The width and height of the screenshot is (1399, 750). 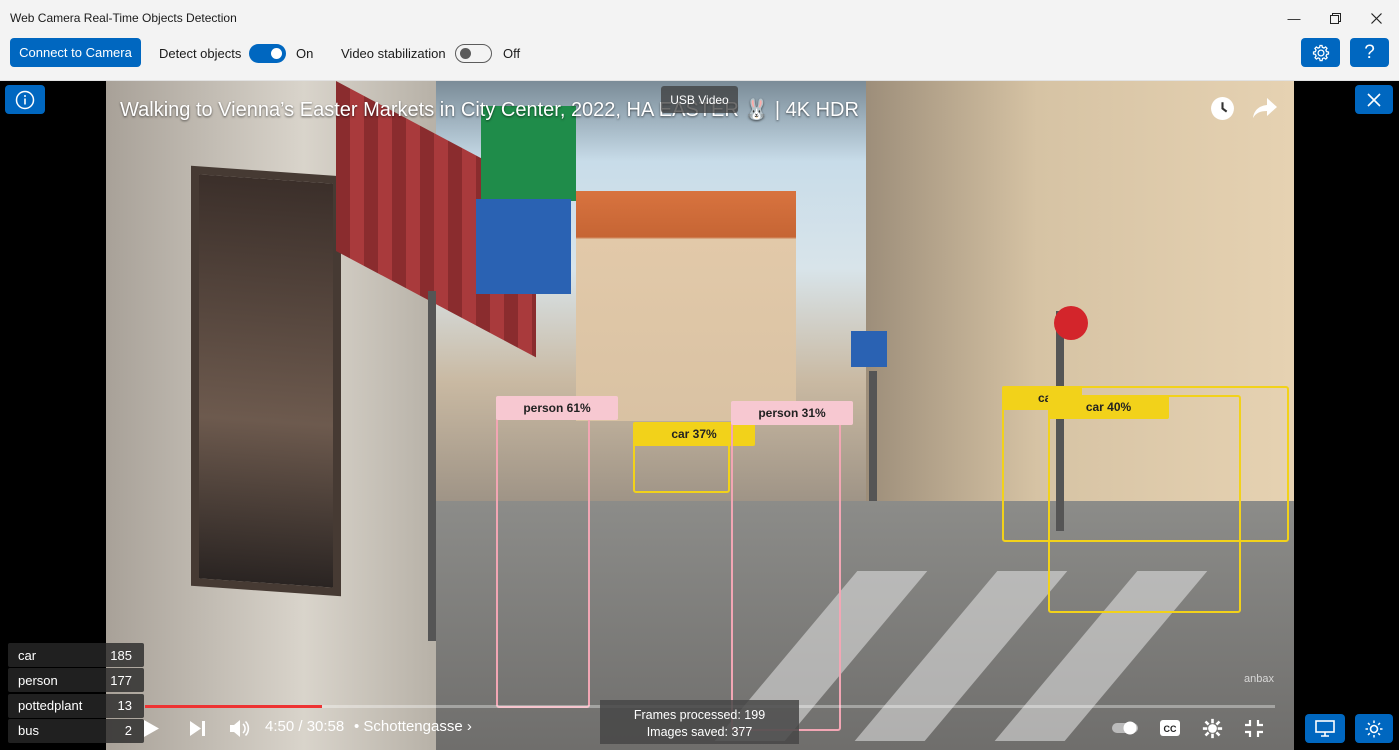 I want to click on close-video-button, so click(x=1374, y=99).